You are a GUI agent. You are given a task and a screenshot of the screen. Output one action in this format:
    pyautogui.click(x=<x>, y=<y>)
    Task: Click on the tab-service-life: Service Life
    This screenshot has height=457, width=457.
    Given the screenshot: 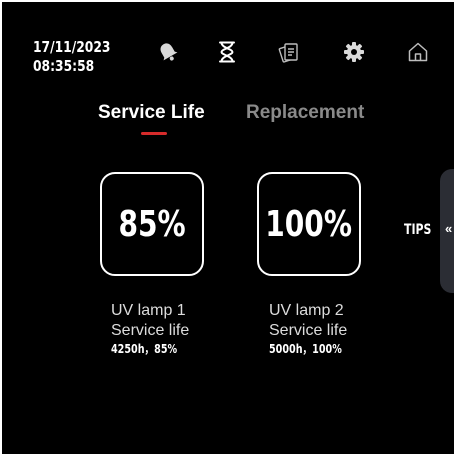 What is the action you would take?
    pyautogui.click(x=151, y=113)
    